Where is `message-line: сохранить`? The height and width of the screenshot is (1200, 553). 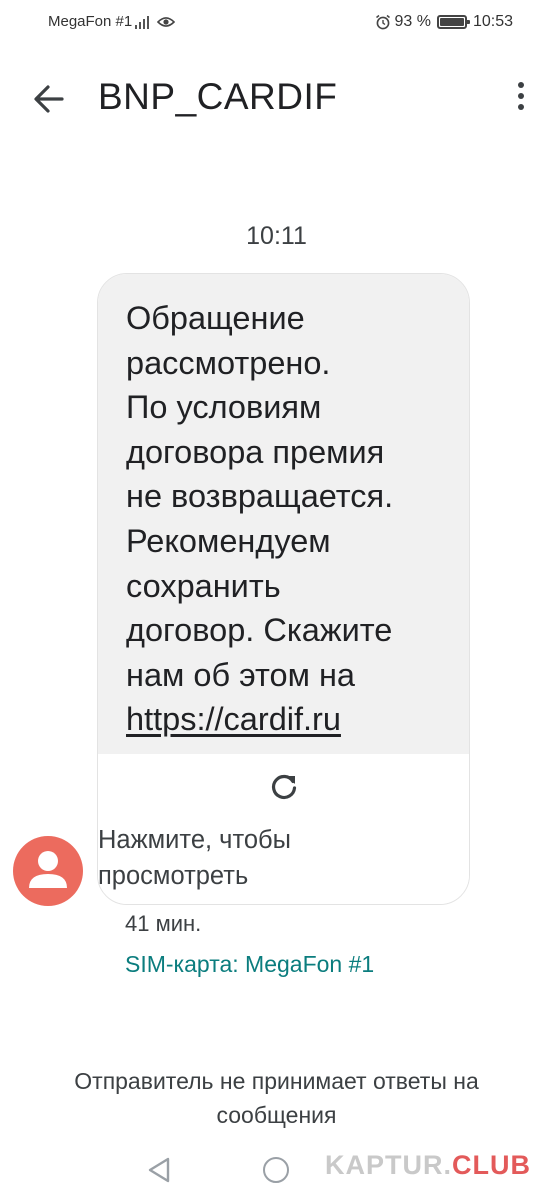 message-line: сохранить is located at coordinates (203, 585).